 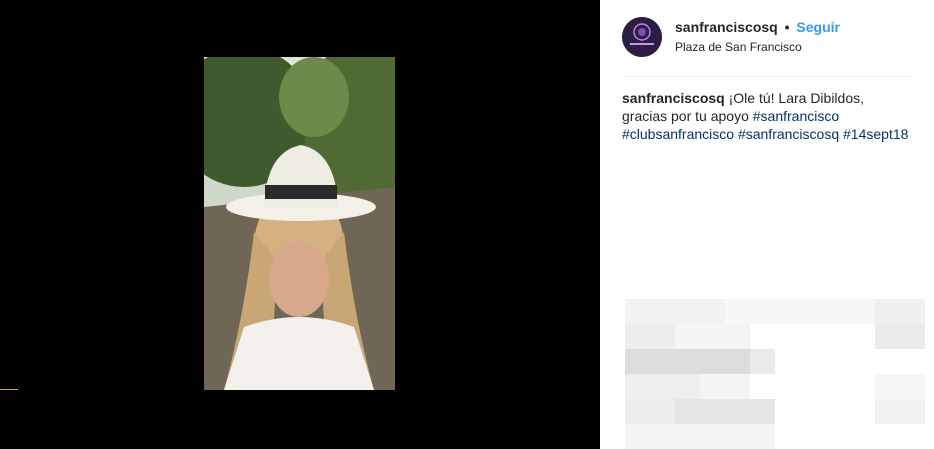 What do you see at coordinates (875, 134) in the screenshot?
I see `hashtag-link: #14sept18` at bounding box center [875, 134].